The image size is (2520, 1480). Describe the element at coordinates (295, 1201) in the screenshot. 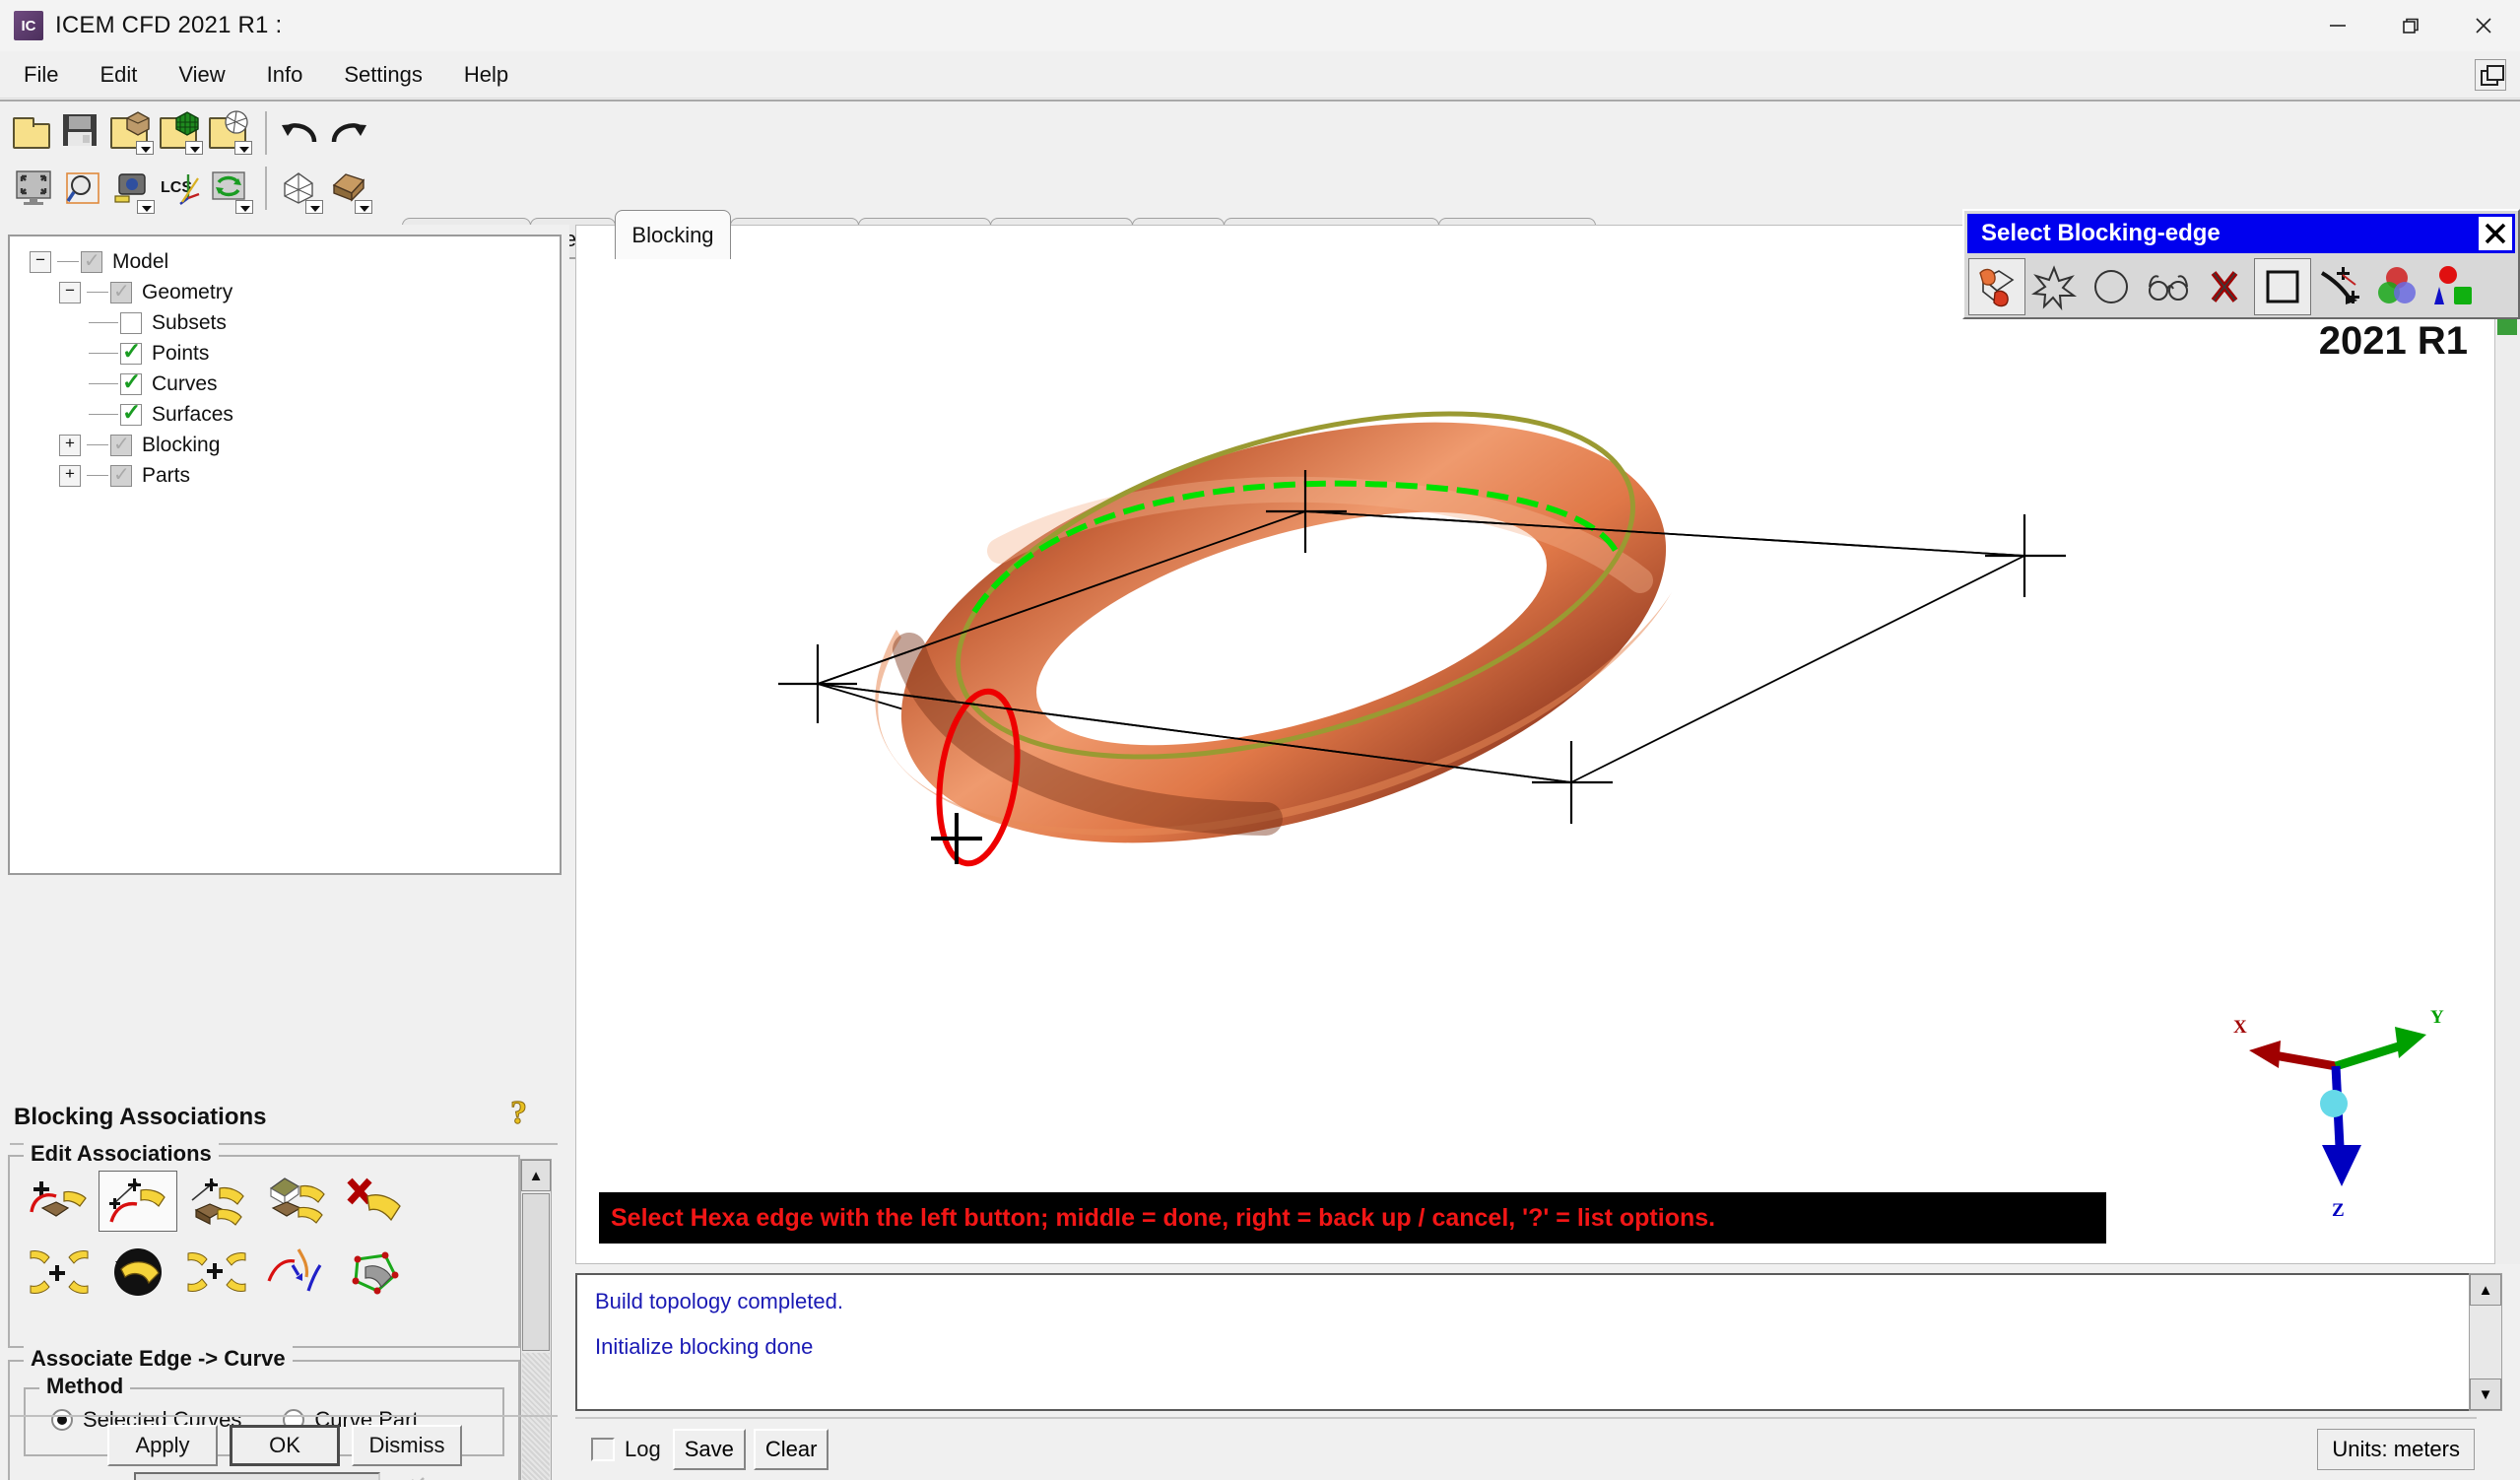

I see `associate-block-to-volume-icon` at that location.